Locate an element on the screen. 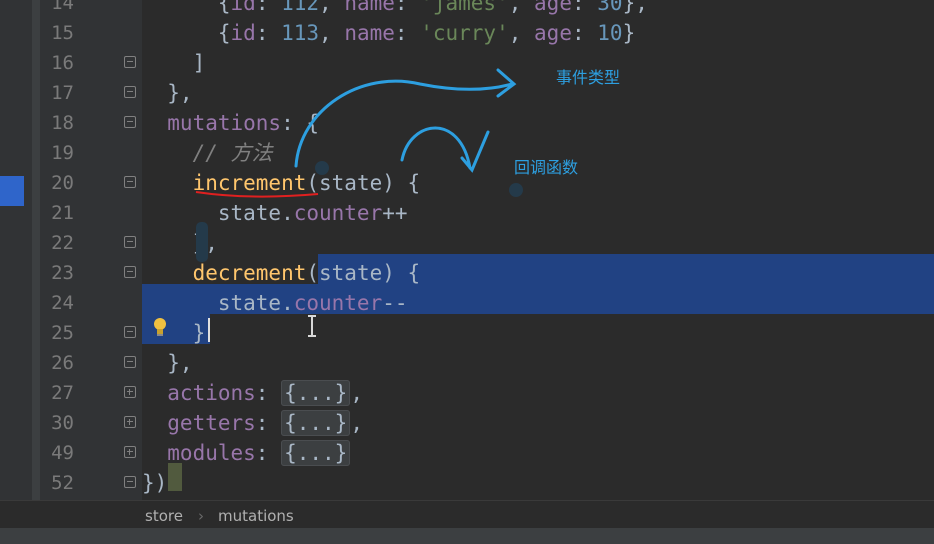 This screenshot has height=544, width=934. breadcrumb-item-mutations: mutations is located at coordinates (256, 516).